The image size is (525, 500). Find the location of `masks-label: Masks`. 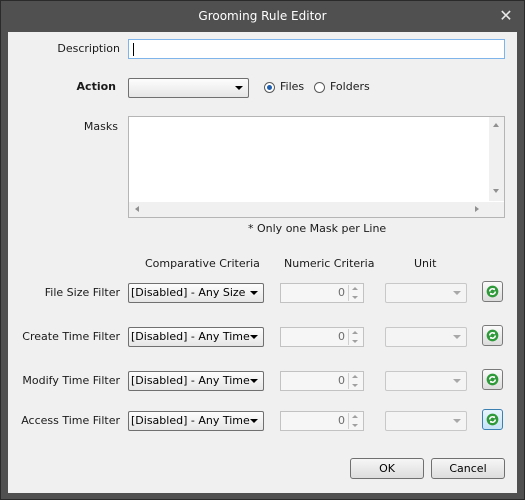

masks-label: Masks is located at coordinates (100, 126).